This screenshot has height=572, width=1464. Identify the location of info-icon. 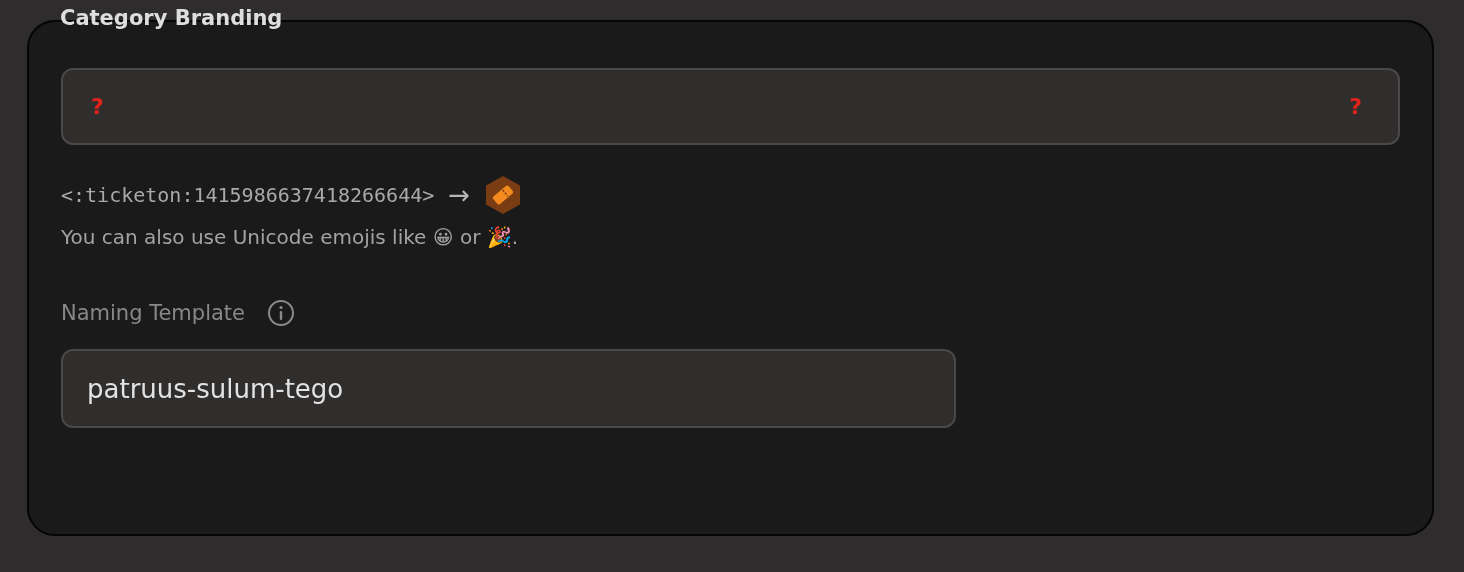
(281, 313).